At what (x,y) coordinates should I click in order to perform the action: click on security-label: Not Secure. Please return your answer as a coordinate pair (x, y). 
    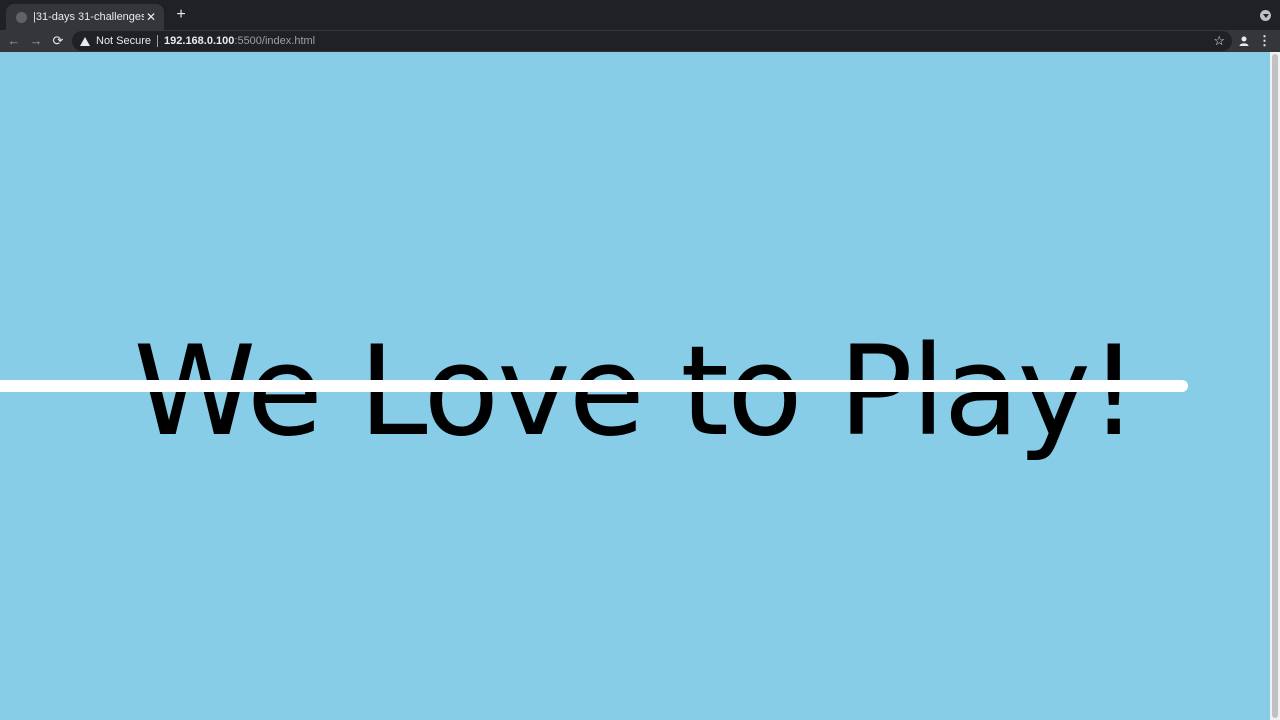
    Looking at the image, I should click on (123, 41).